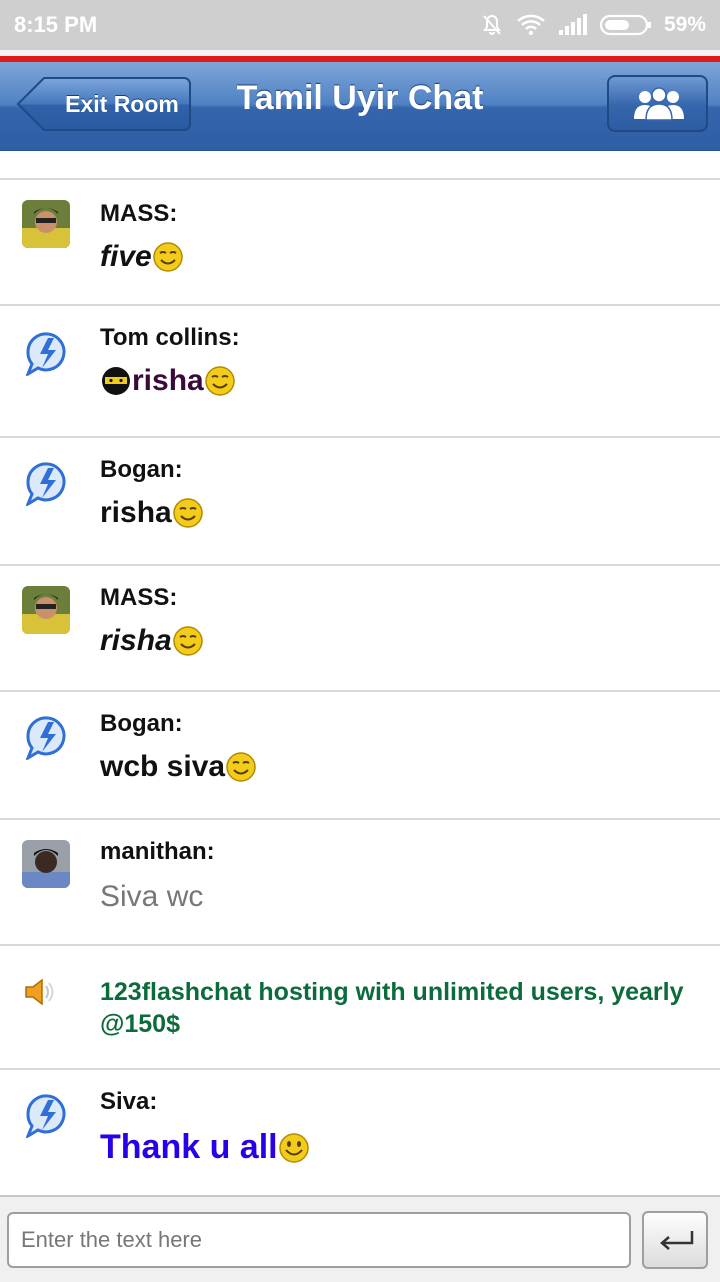 Image resolution: width=720 pixels, height=1282 pixels. I want to click on users-icon, so click(659, 104).